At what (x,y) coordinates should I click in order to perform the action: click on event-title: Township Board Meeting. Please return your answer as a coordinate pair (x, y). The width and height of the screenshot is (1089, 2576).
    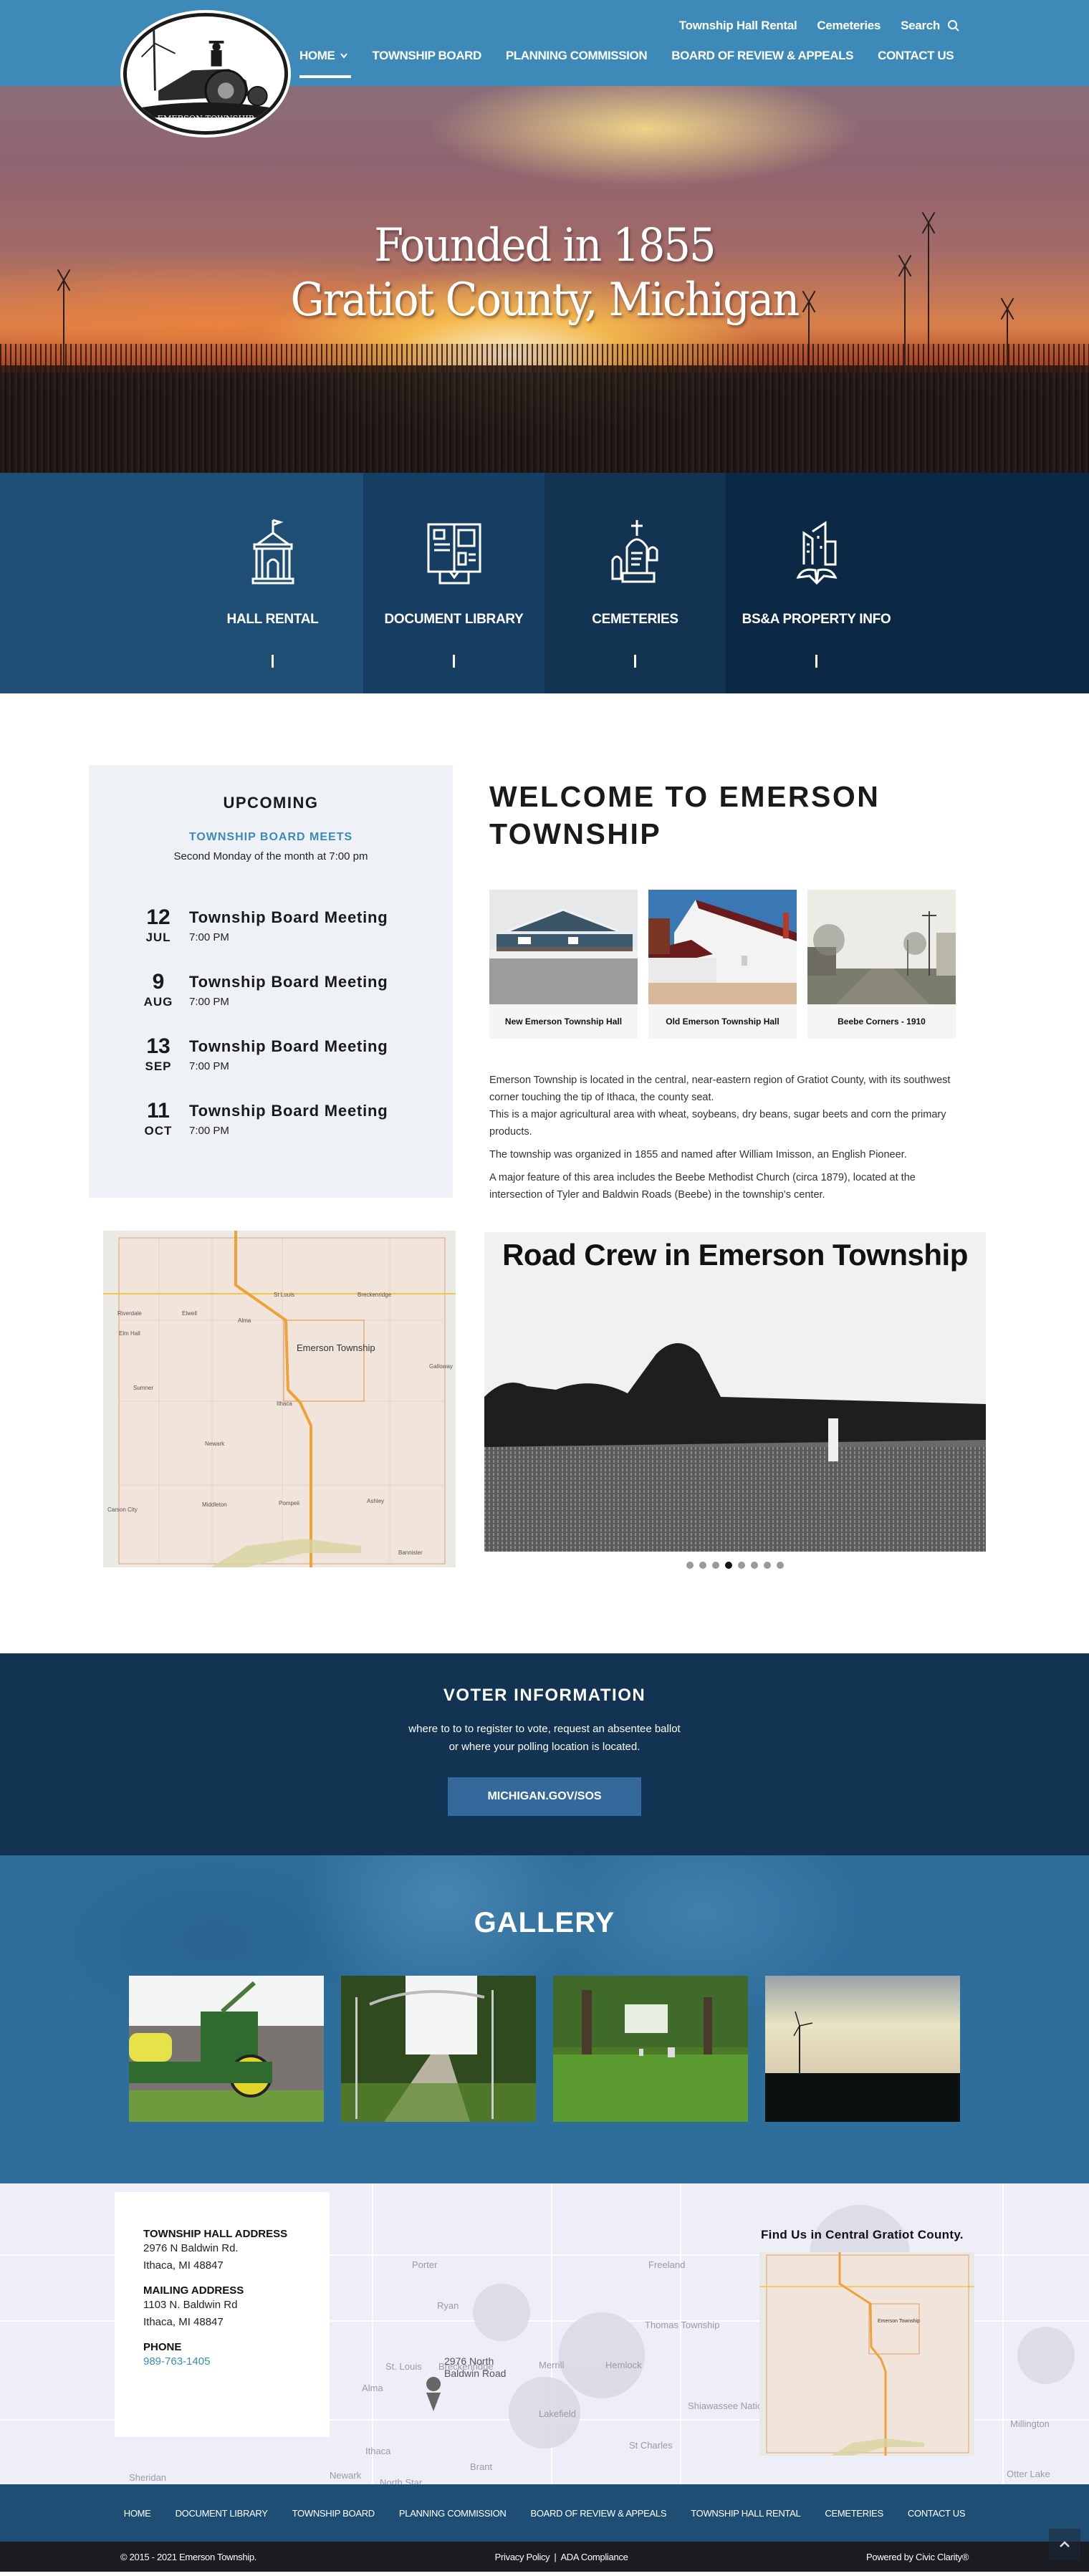
    Looking at the image, I should click on (288, 982).